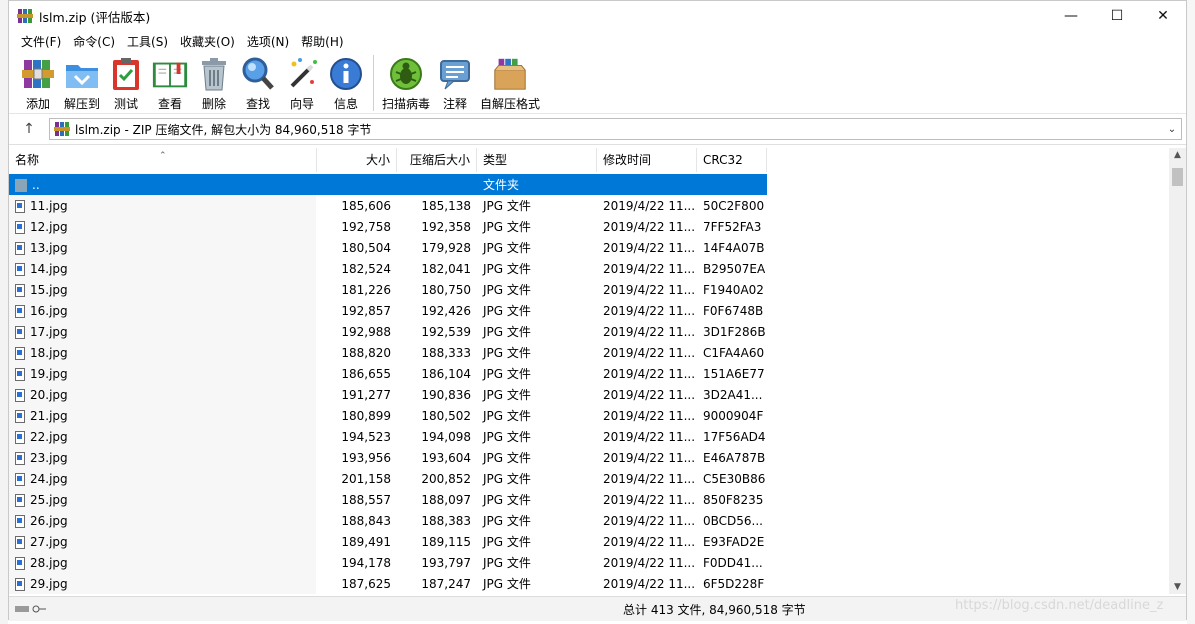 Image resolution: width=1195 pixels, height=624 pixels. I want to click on scroll-up-arrow-icon: ▲, so click(1177, 155).